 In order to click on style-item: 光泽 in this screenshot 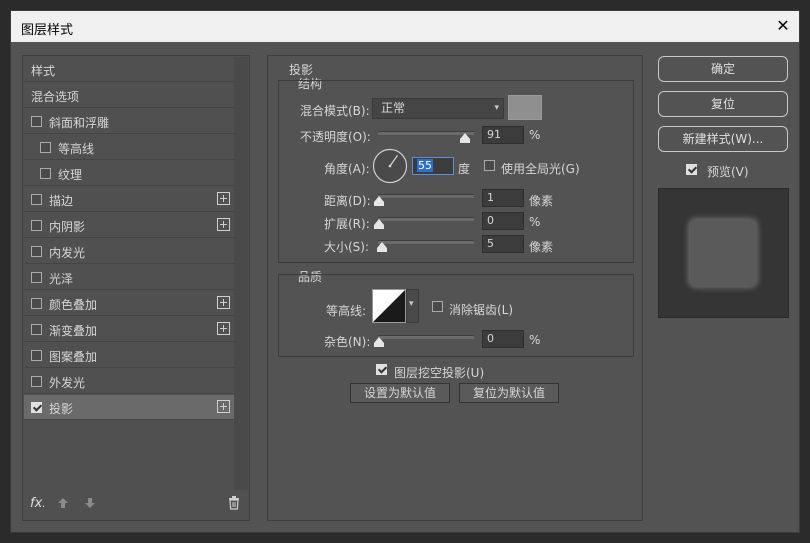, I will do `click(129, 277)`.